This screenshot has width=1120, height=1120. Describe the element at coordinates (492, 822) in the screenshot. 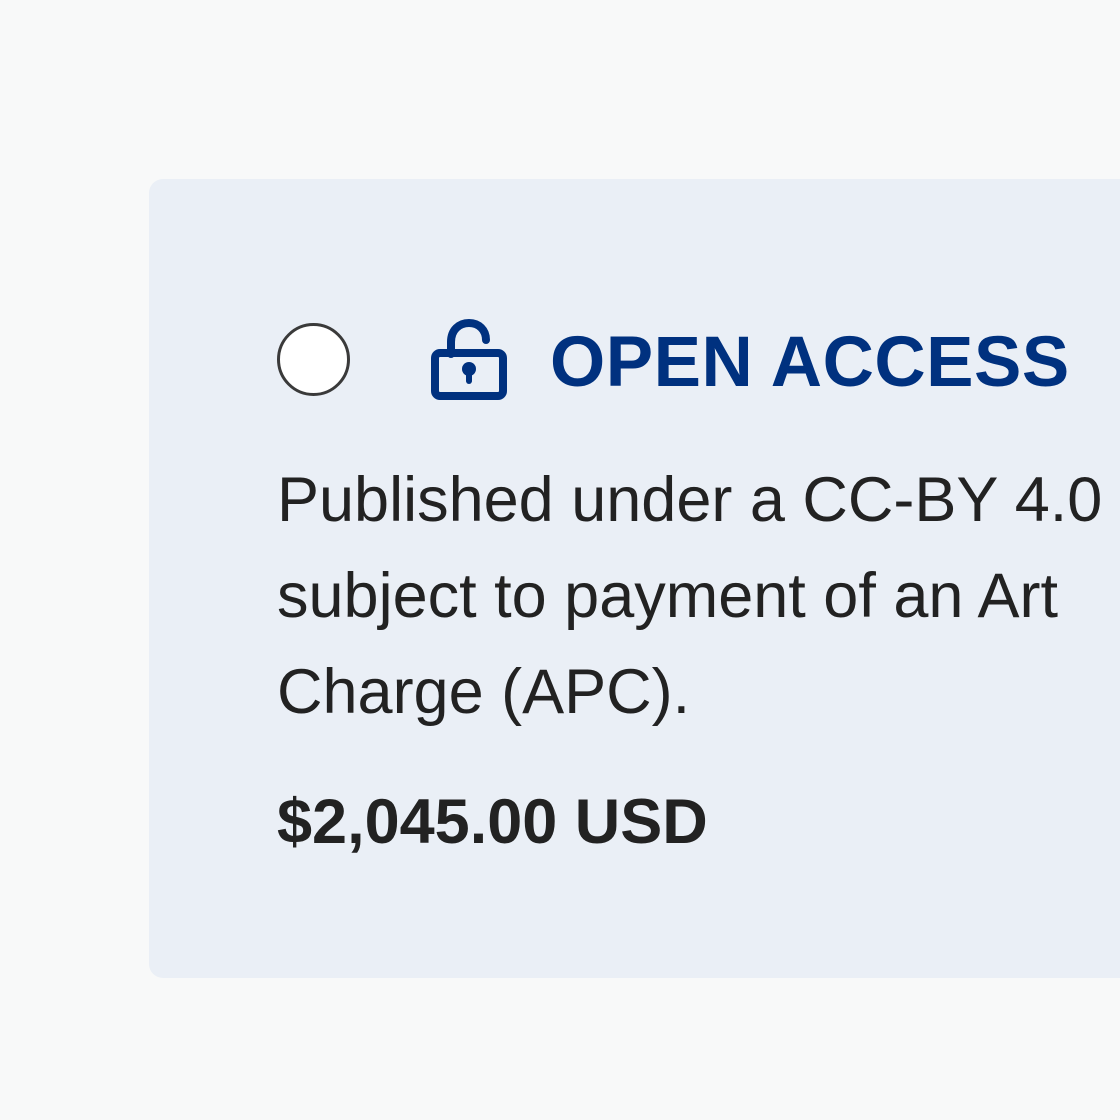

I see `option-price: $2,045.00 USD` at that location.